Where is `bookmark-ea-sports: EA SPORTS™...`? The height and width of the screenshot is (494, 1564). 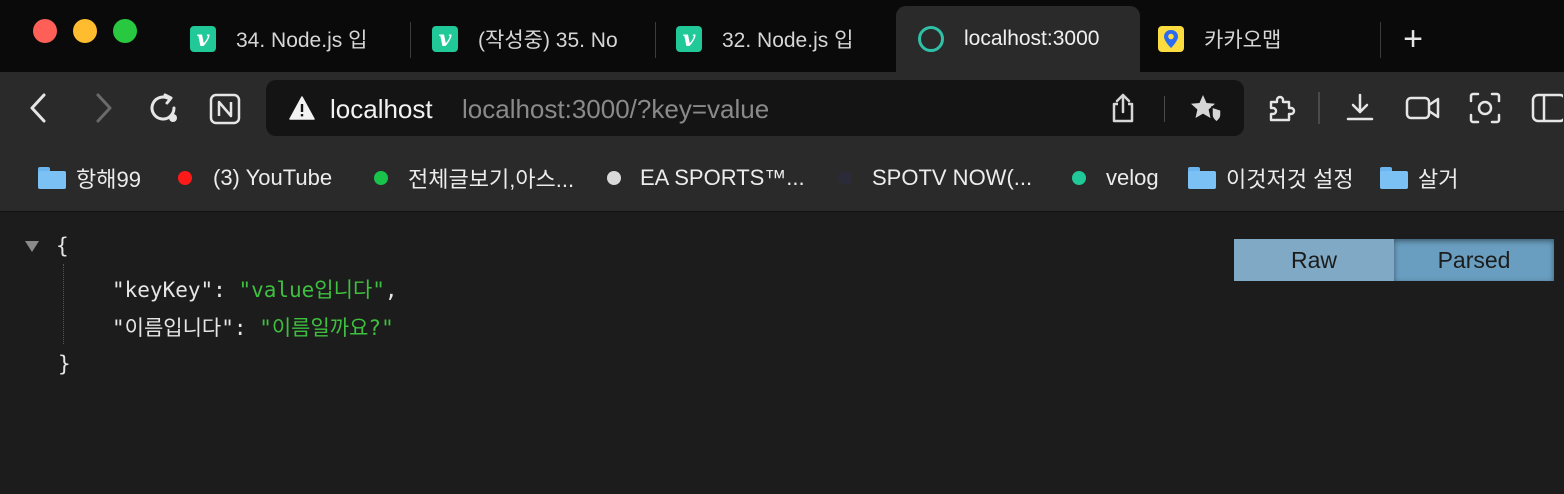 bookmark-ea-sports: EA SPORTS™... is located at coordinates (706, 178).